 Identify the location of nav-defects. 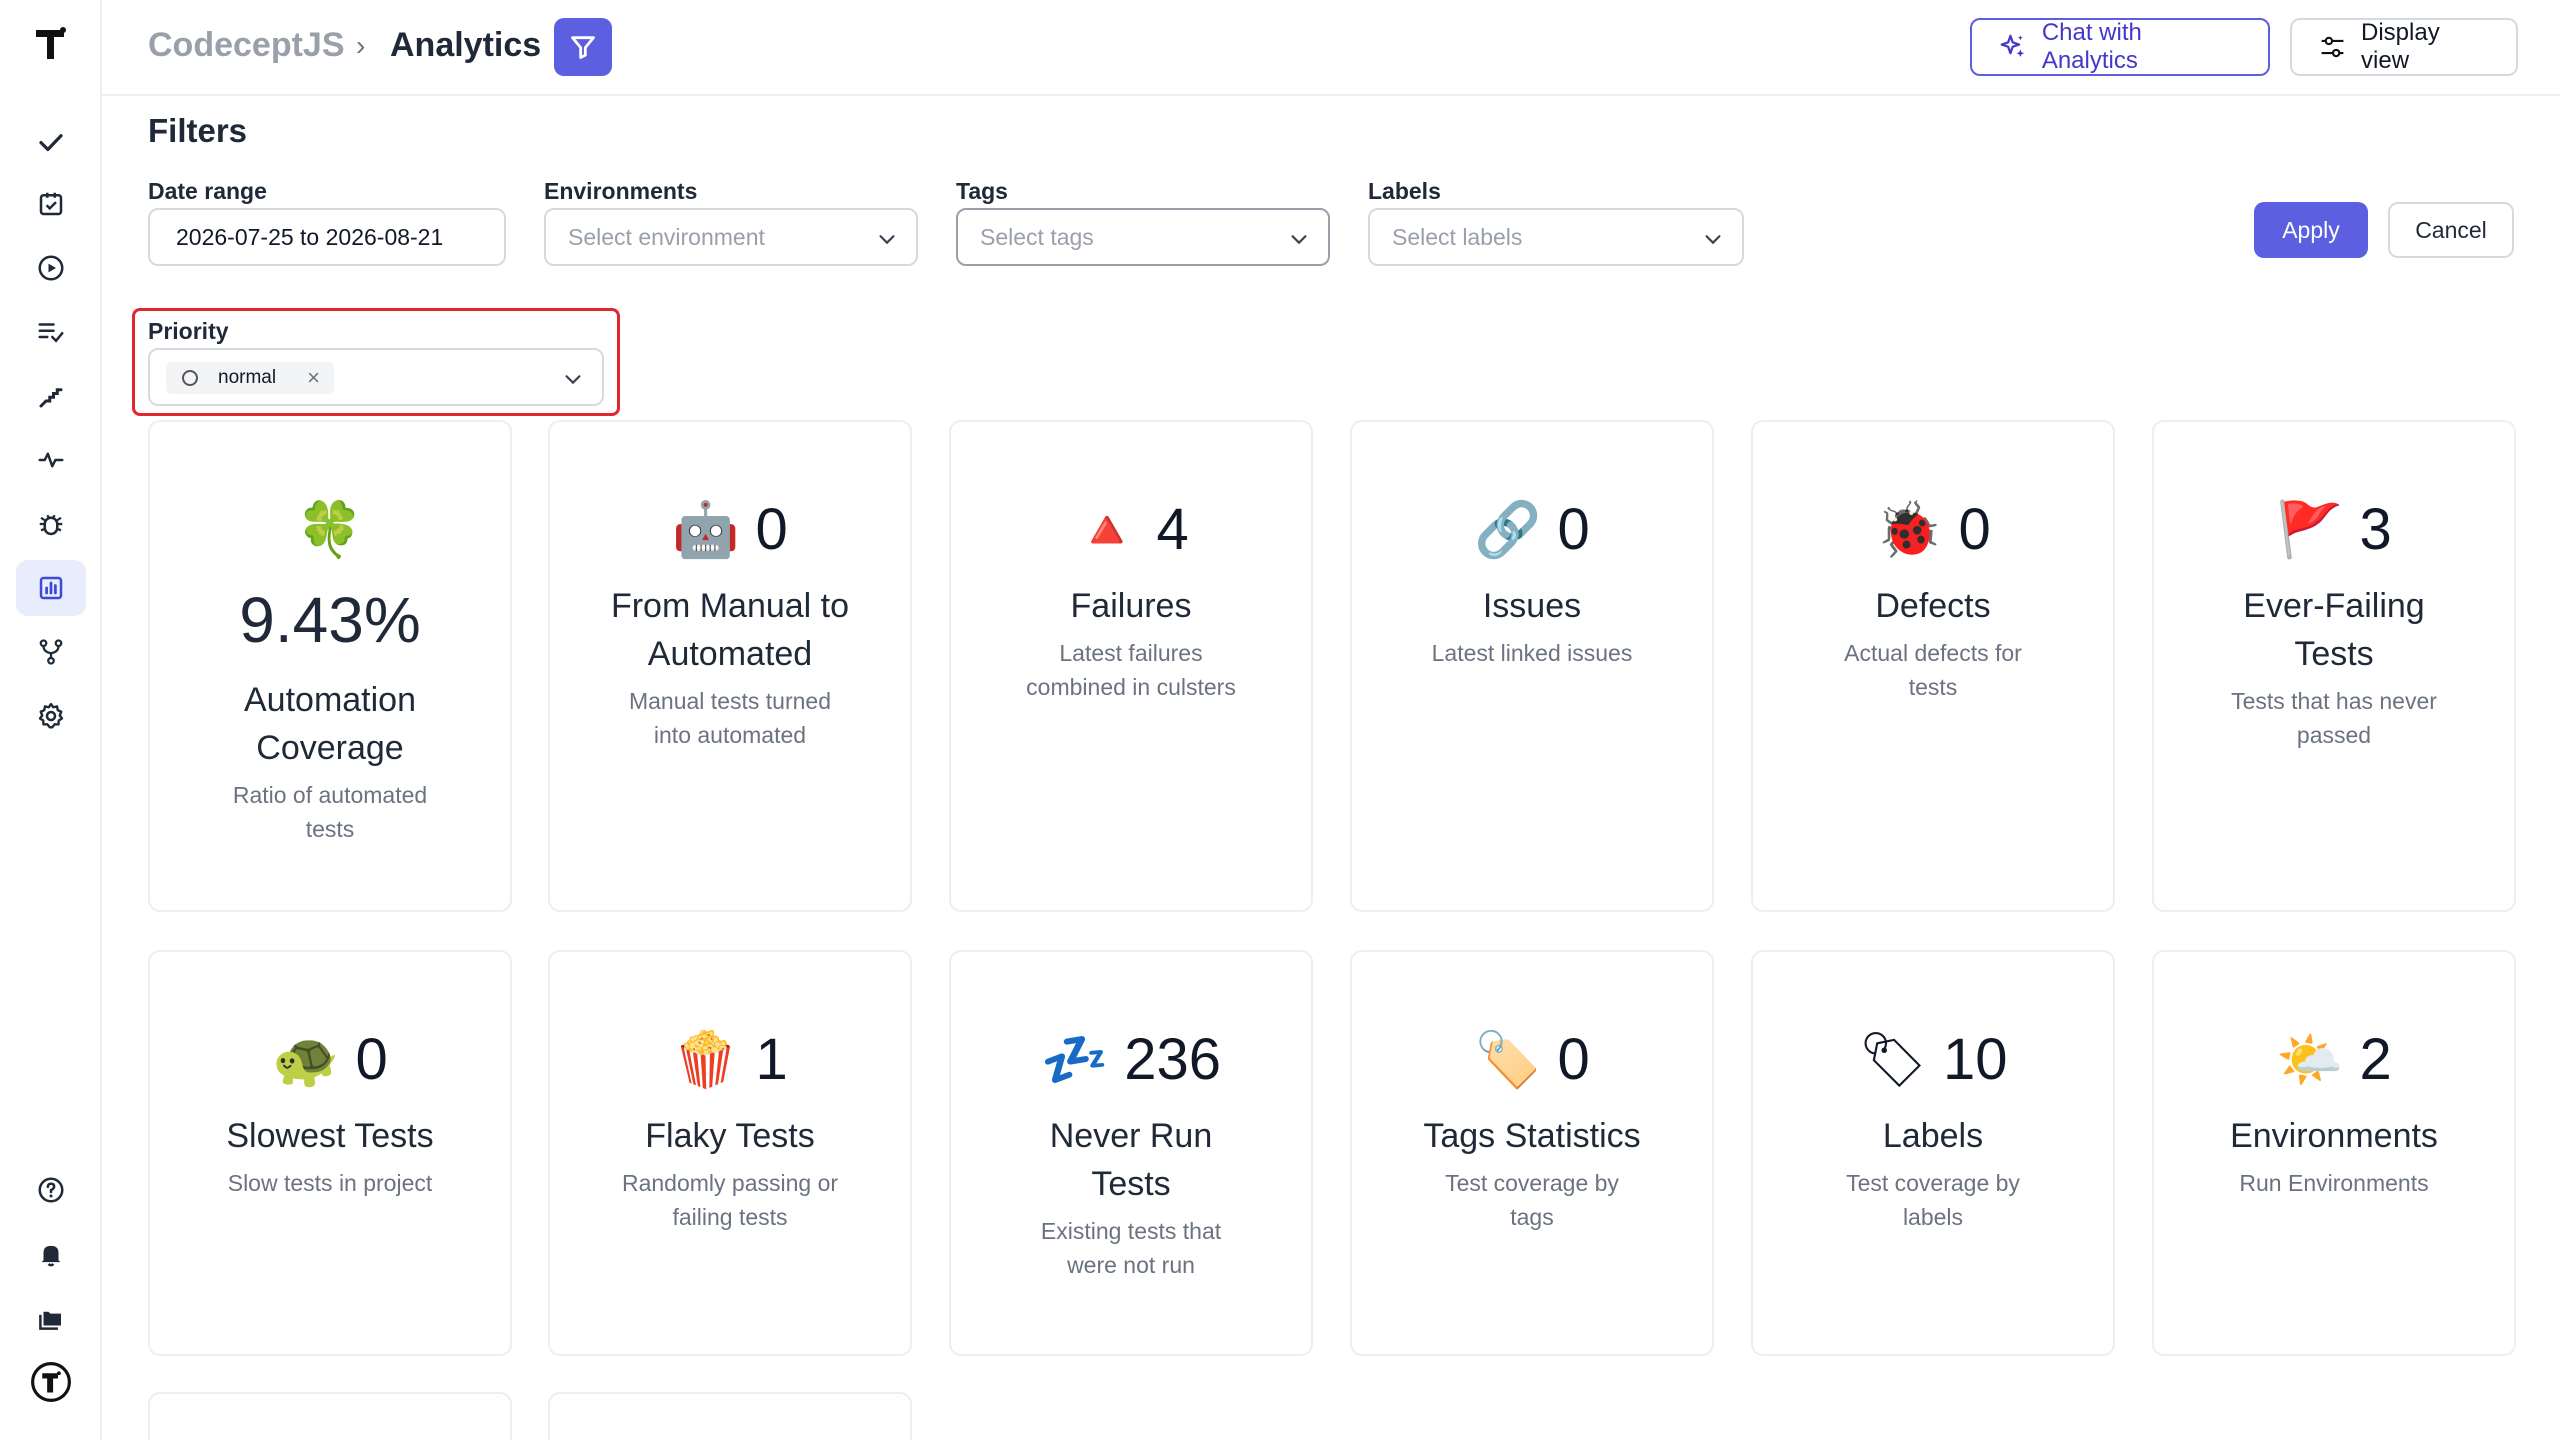
(51, 524).